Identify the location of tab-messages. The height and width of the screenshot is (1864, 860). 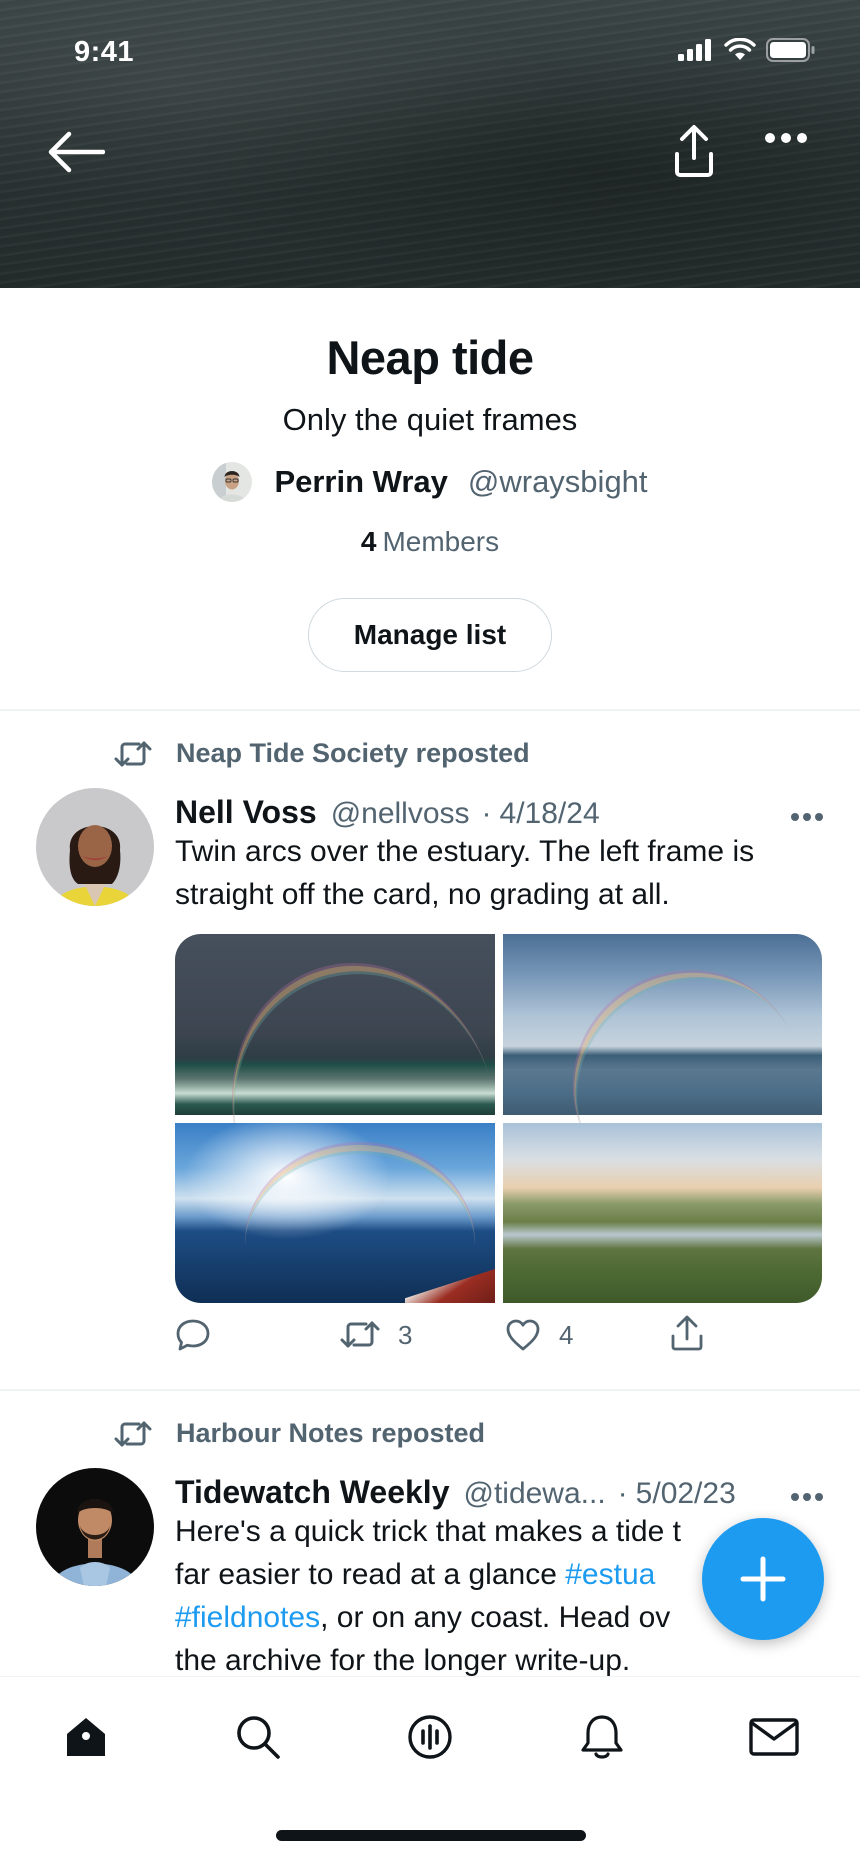
(774, 1737).